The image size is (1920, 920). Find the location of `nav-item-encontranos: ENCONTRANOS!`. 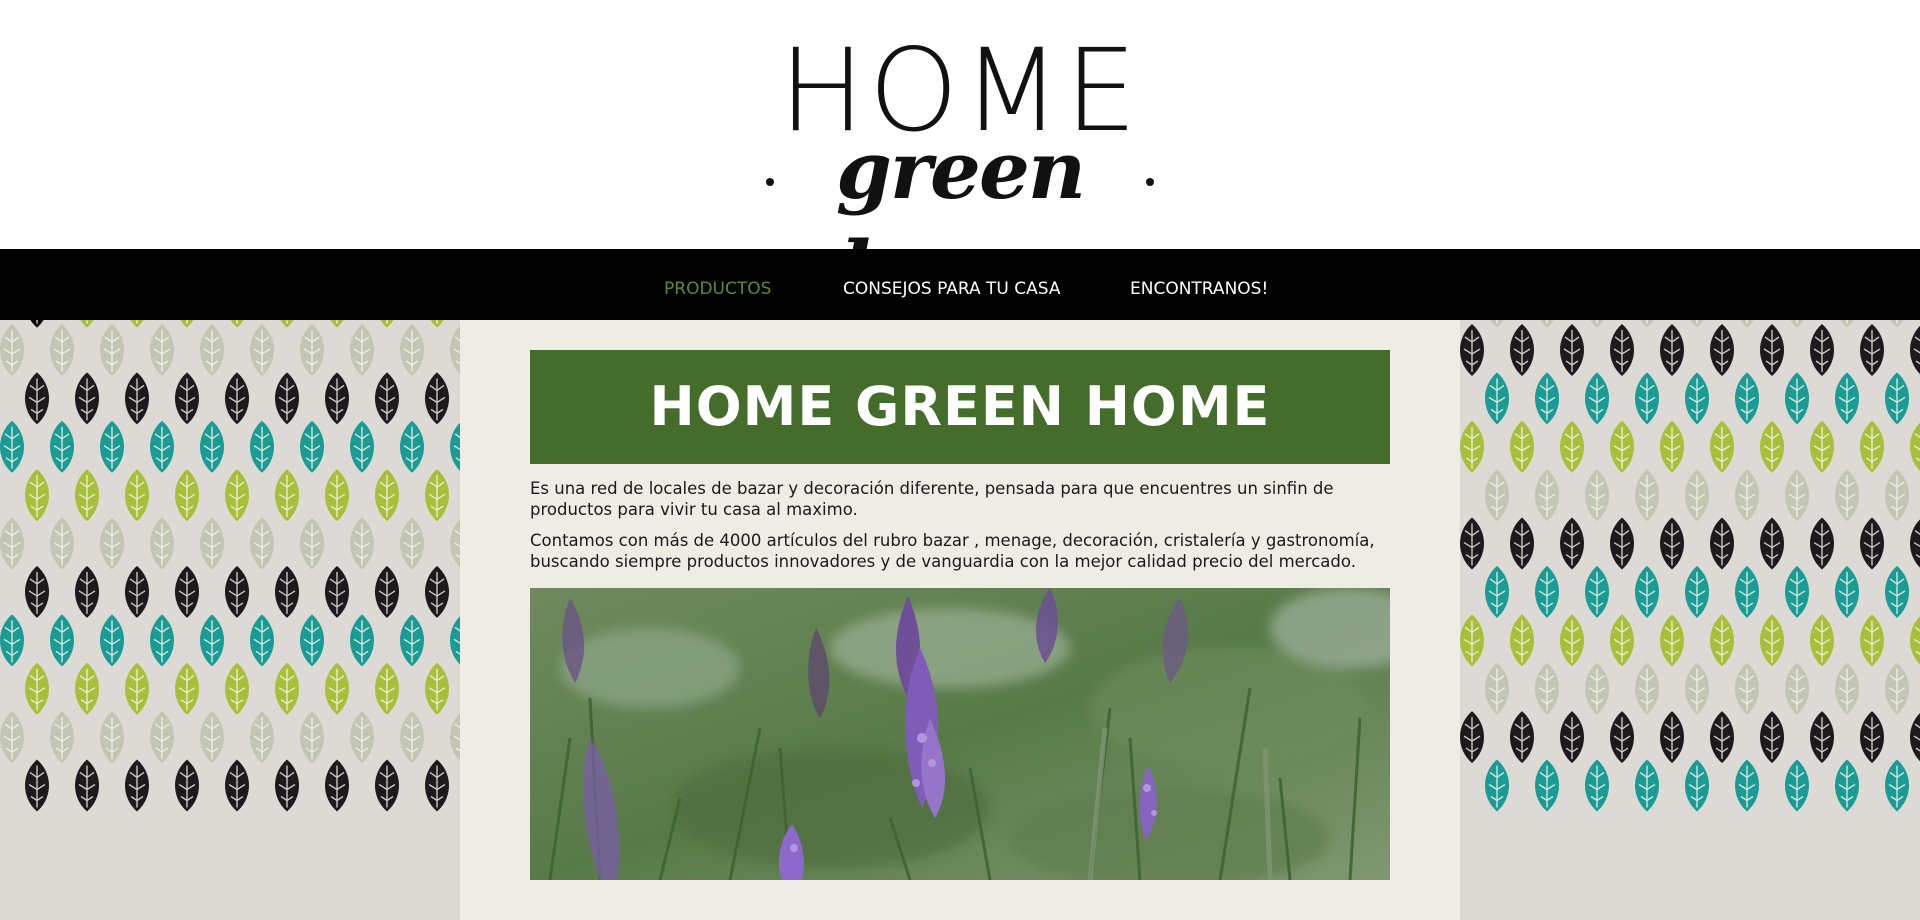

nav-item-encontranos: ENCONTRANOS! is located at coordinates (1199, 284).